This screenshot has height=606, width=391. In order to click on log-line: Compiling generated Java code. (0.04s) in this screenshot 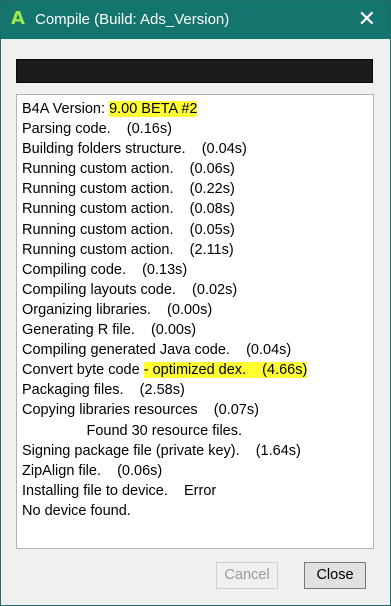, I will do `click(195, 350)`.